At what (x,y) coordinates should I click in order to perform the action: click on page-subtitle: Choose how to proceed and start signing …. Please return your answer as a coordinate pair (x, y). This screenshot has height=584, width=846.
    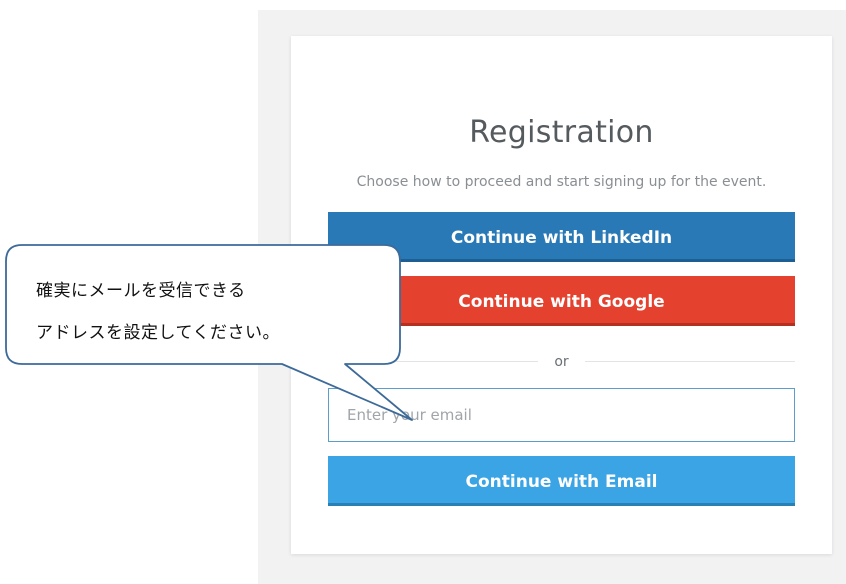
    Looking at the image, I should click on (561, 182).